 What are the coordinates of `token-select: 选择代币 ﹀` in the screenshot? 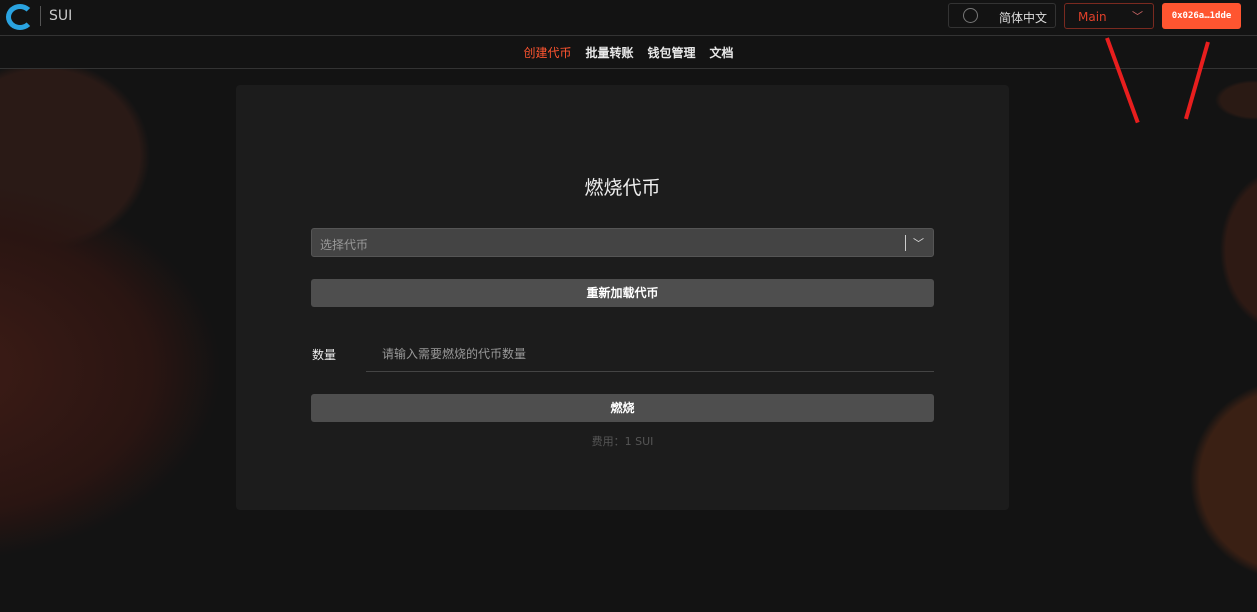 It's located at (622, 242).